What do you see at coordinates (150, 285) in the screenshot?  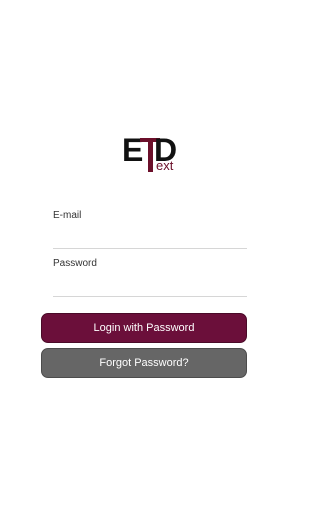 I see `password-input` at bounding box center [150, 285].